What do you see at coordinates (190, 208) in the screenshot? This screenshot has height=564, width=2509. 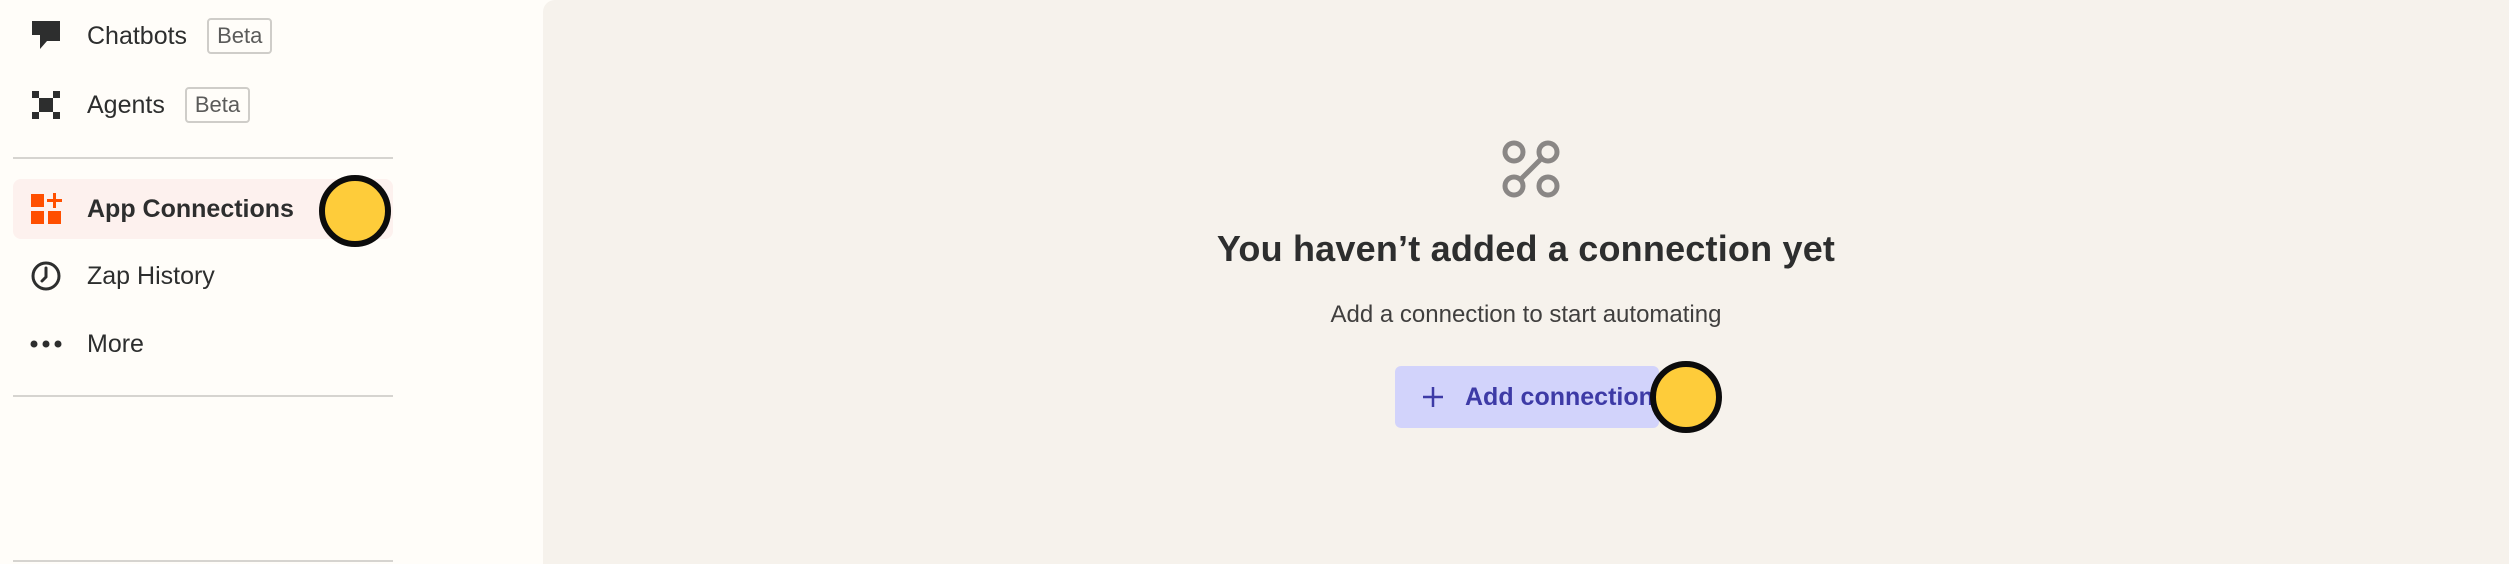 I see `sidebar-item-label: App Connections` at bounding box center [190, 208].